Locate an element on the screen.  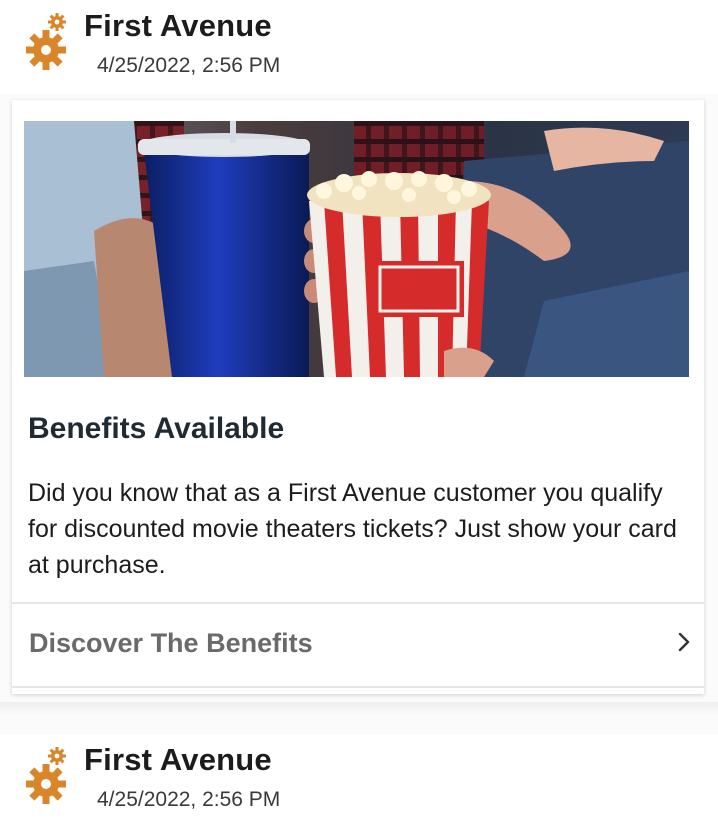
divider is located at coordinates (358, 687).